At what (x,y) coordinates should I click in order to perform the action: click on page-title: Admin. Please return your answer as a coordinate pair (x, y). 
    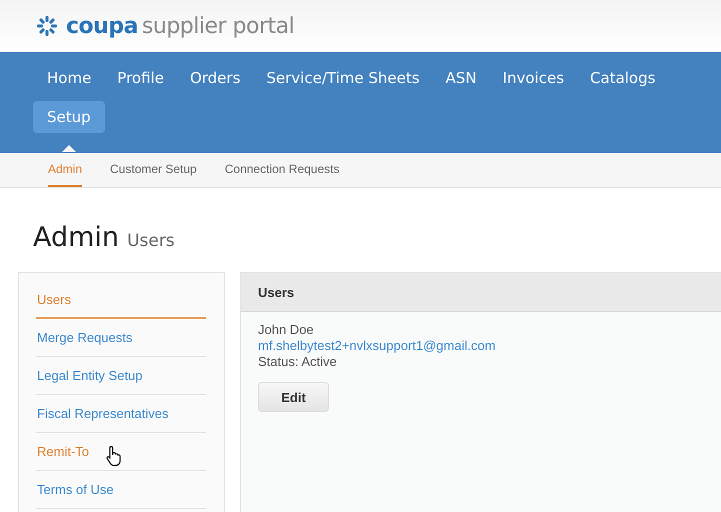
    Looking at the image, I should click on (76, 237).